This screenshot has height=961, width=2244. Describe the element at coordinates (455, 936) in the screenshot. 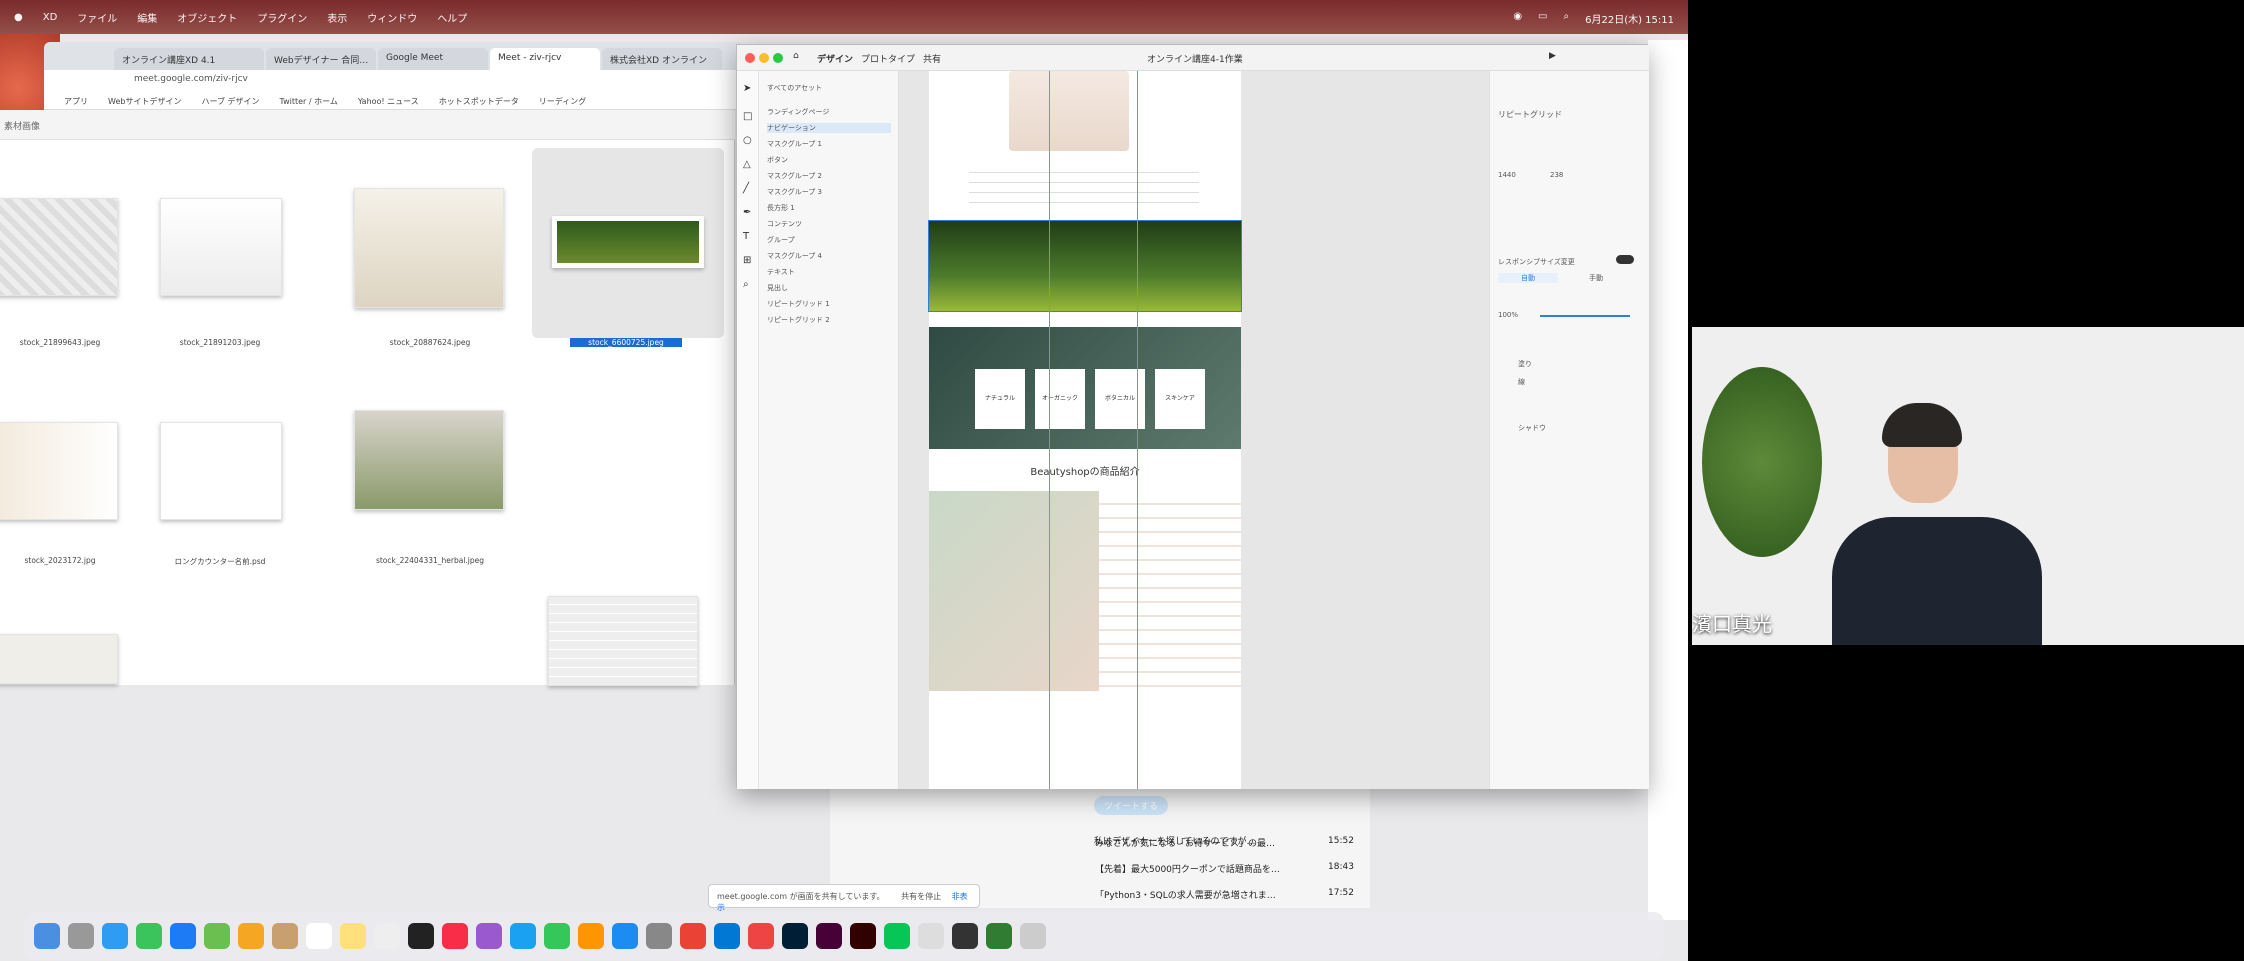

I see `music-icon` at that location.